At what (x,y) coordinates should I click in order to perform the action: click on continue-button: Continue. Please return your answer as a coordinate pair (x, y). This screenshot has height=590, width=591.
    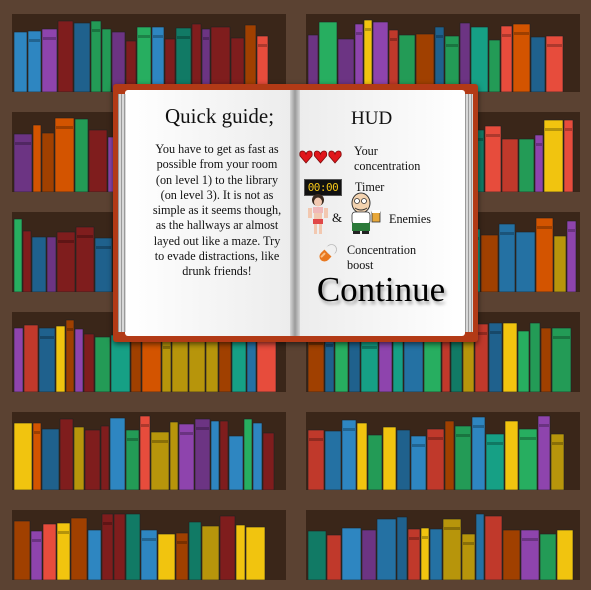
    Looking at the image, I should click on (381, 290).